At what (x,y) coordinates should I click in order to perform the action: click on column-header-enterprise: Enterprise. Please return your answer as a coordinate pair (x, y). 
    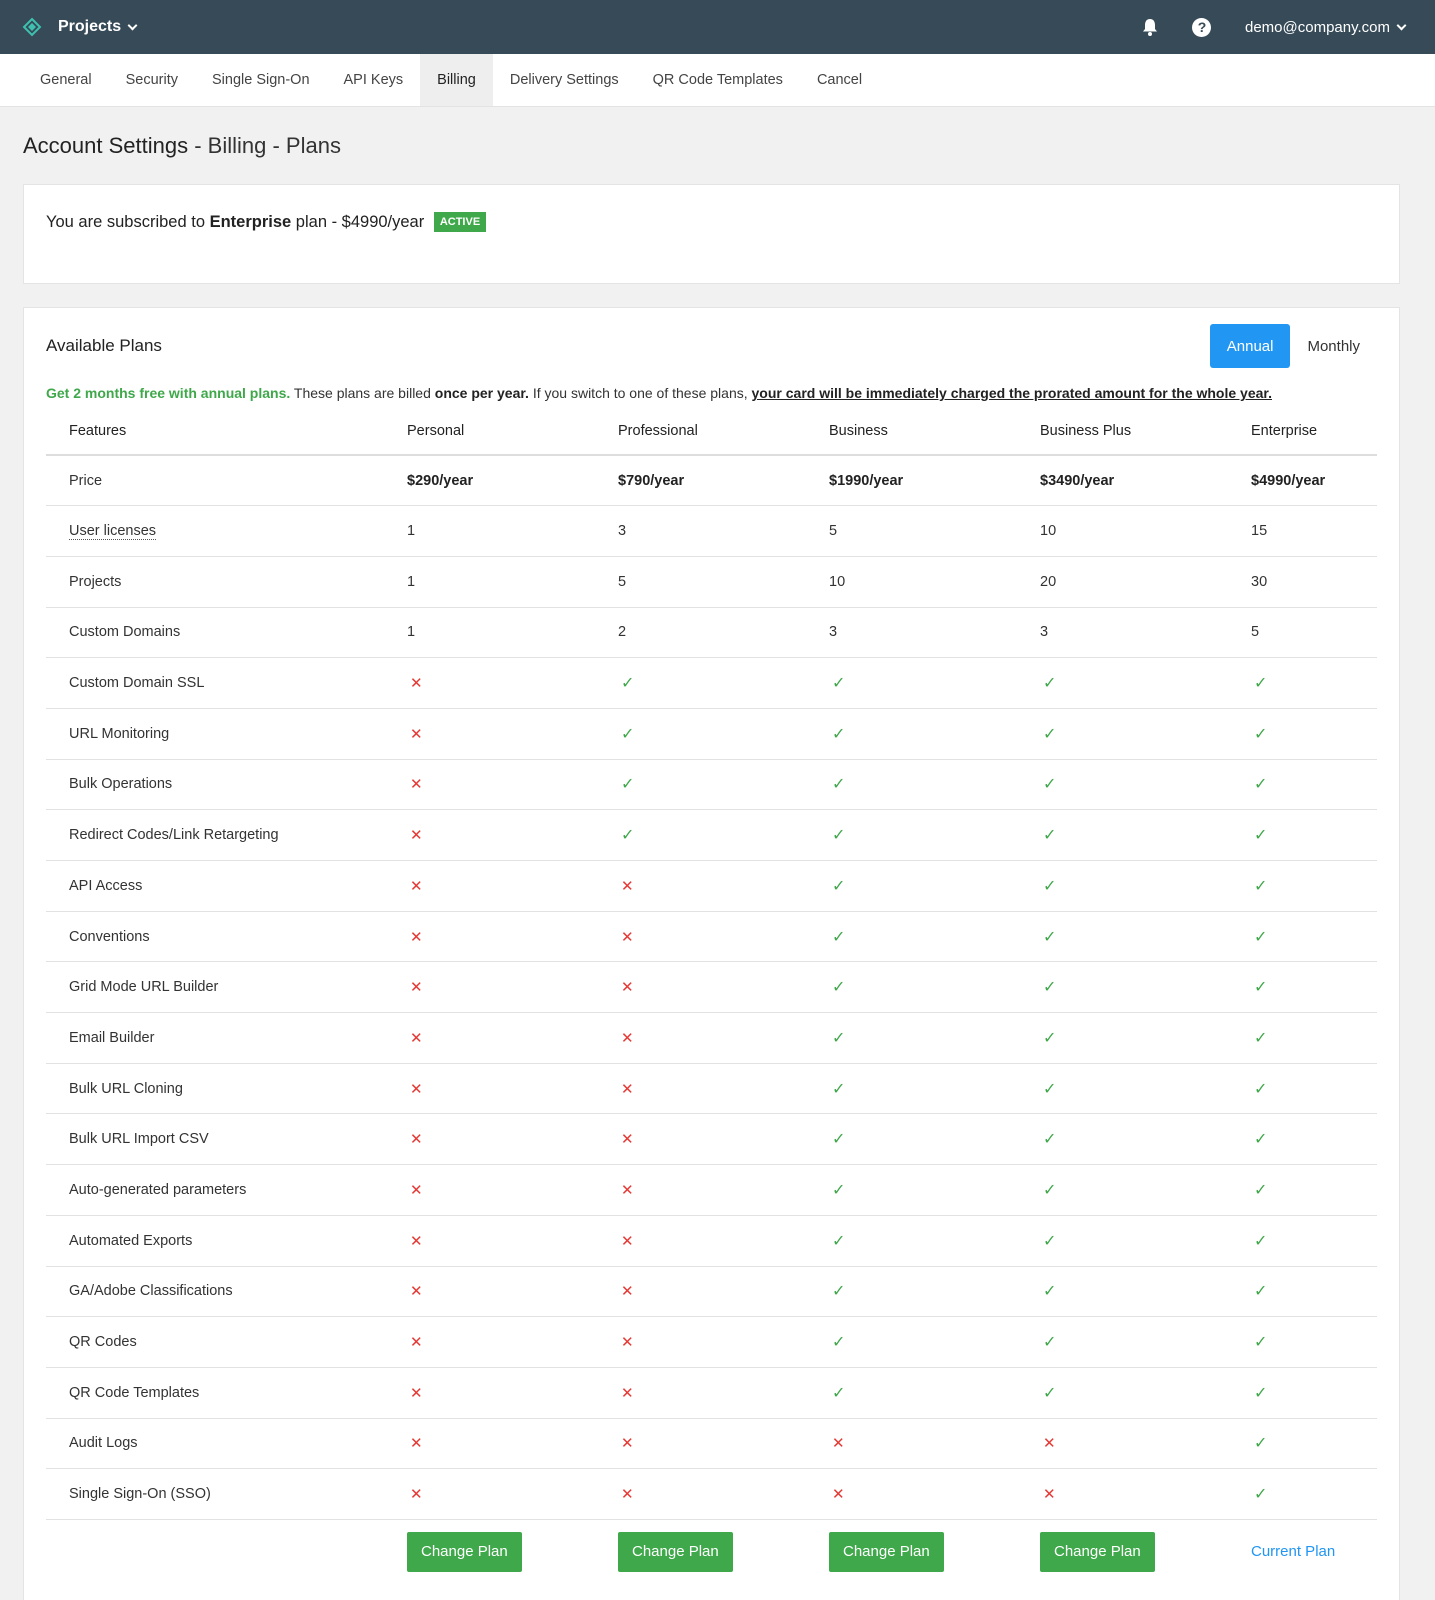
    Looking at the image, I should click on (1314, 439).